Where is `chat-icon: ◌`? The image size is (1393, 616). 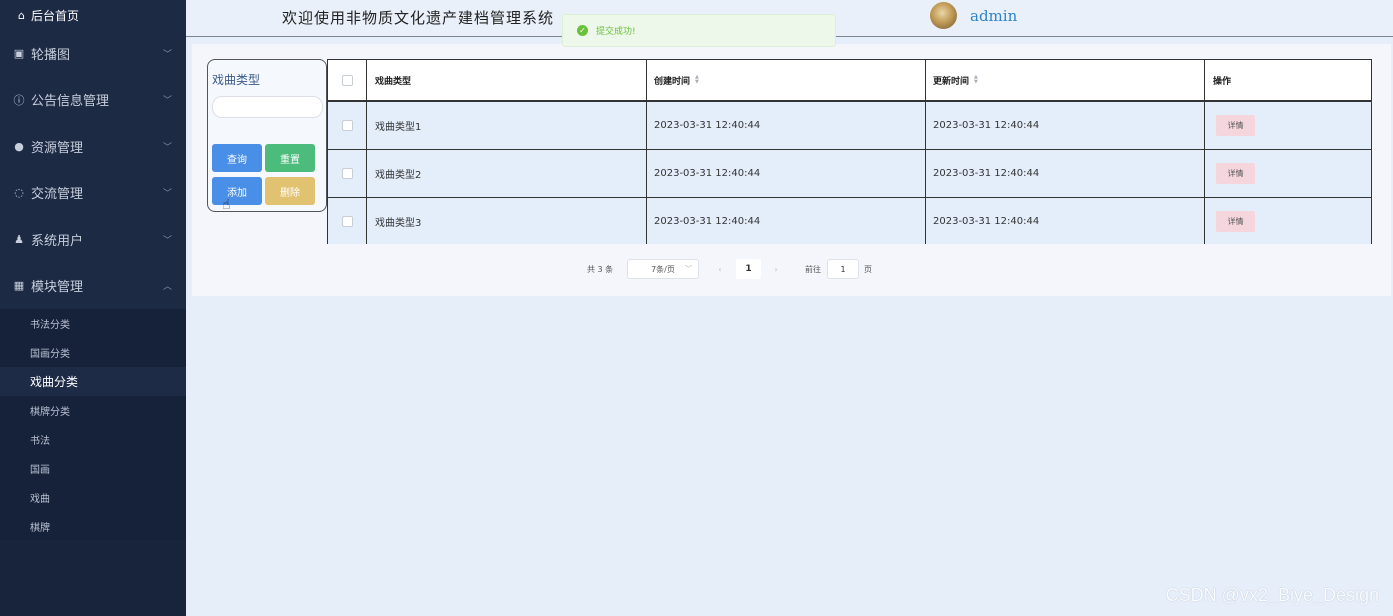
chat-icon: ◌ is located at coordinates (19, 193).